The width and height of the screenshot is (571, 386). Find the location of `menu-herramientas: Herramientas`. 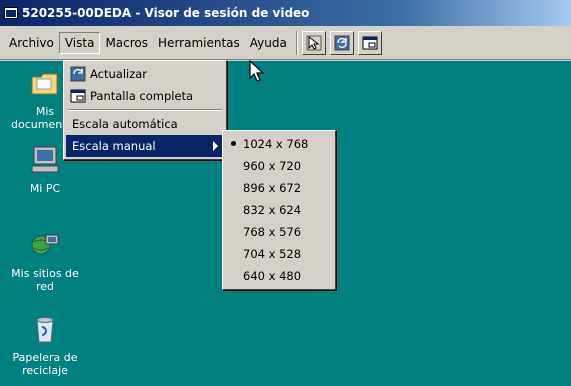

menu-herramientas: Herramientas is located at coordinates (199, 43).